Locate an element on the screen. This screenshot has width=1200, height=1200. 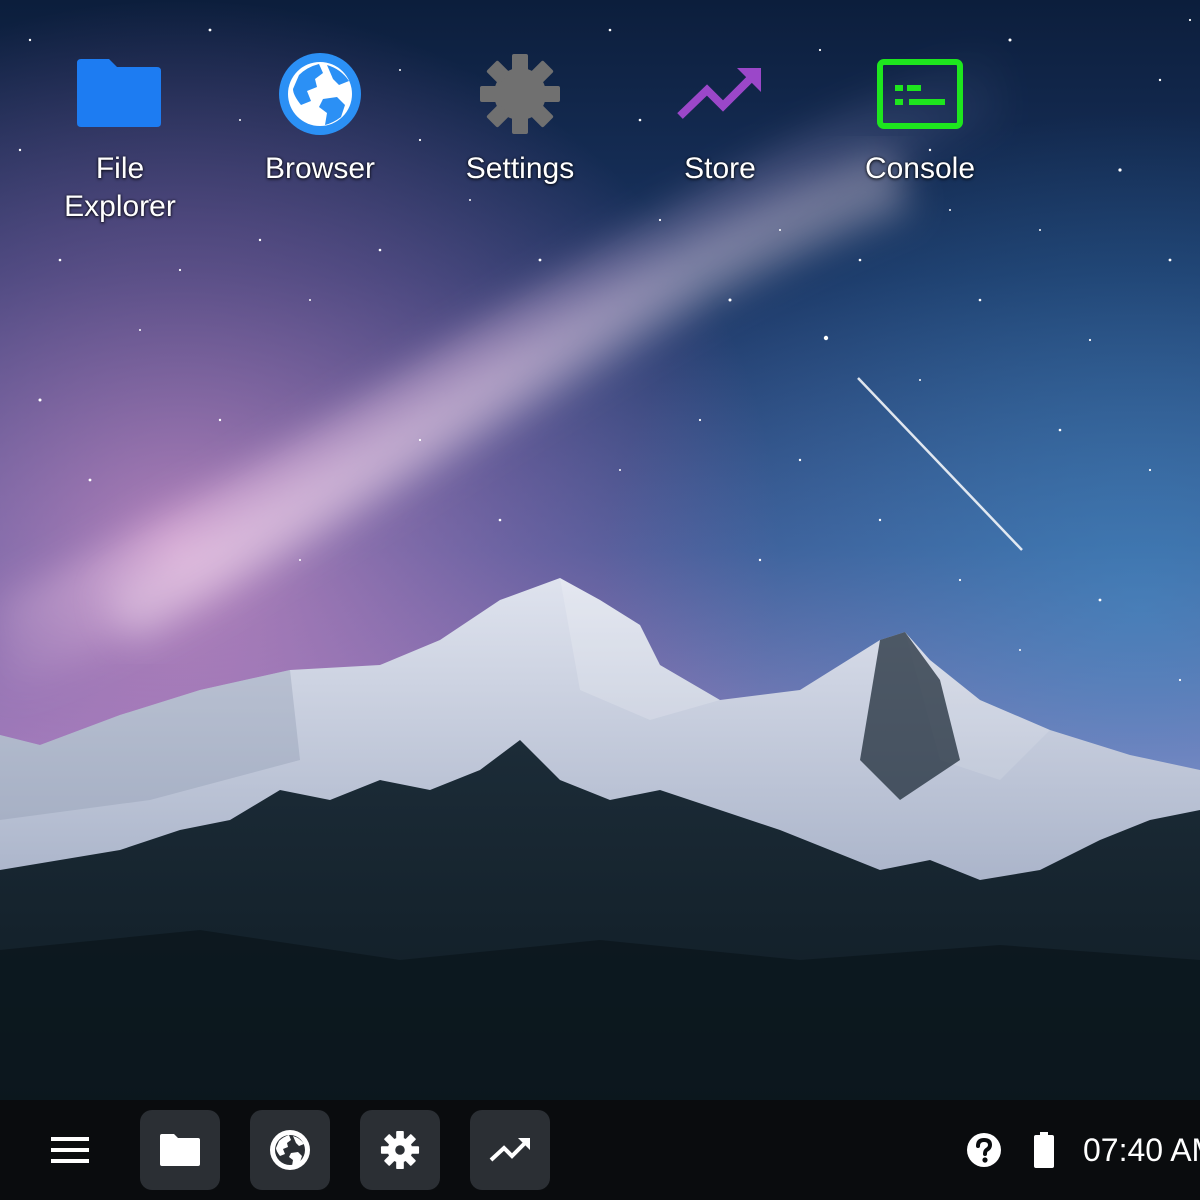
battery-status is located at coordinates (1044, 1150).